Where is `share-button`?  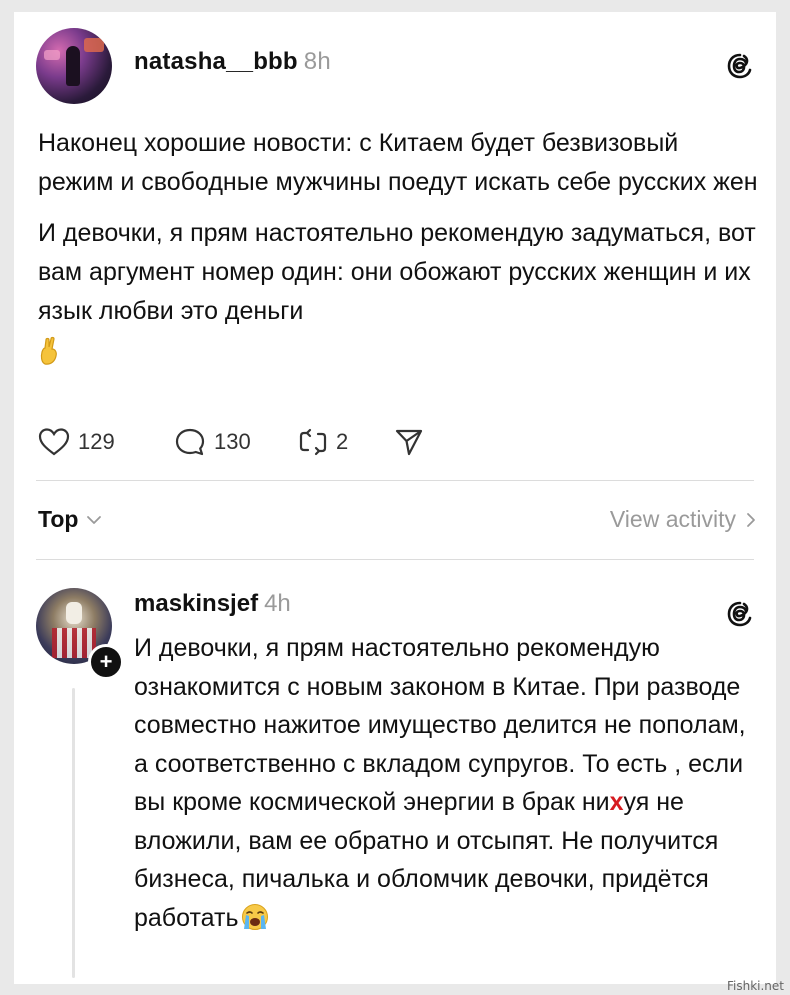
share-button is located at coordinates (409, 442).